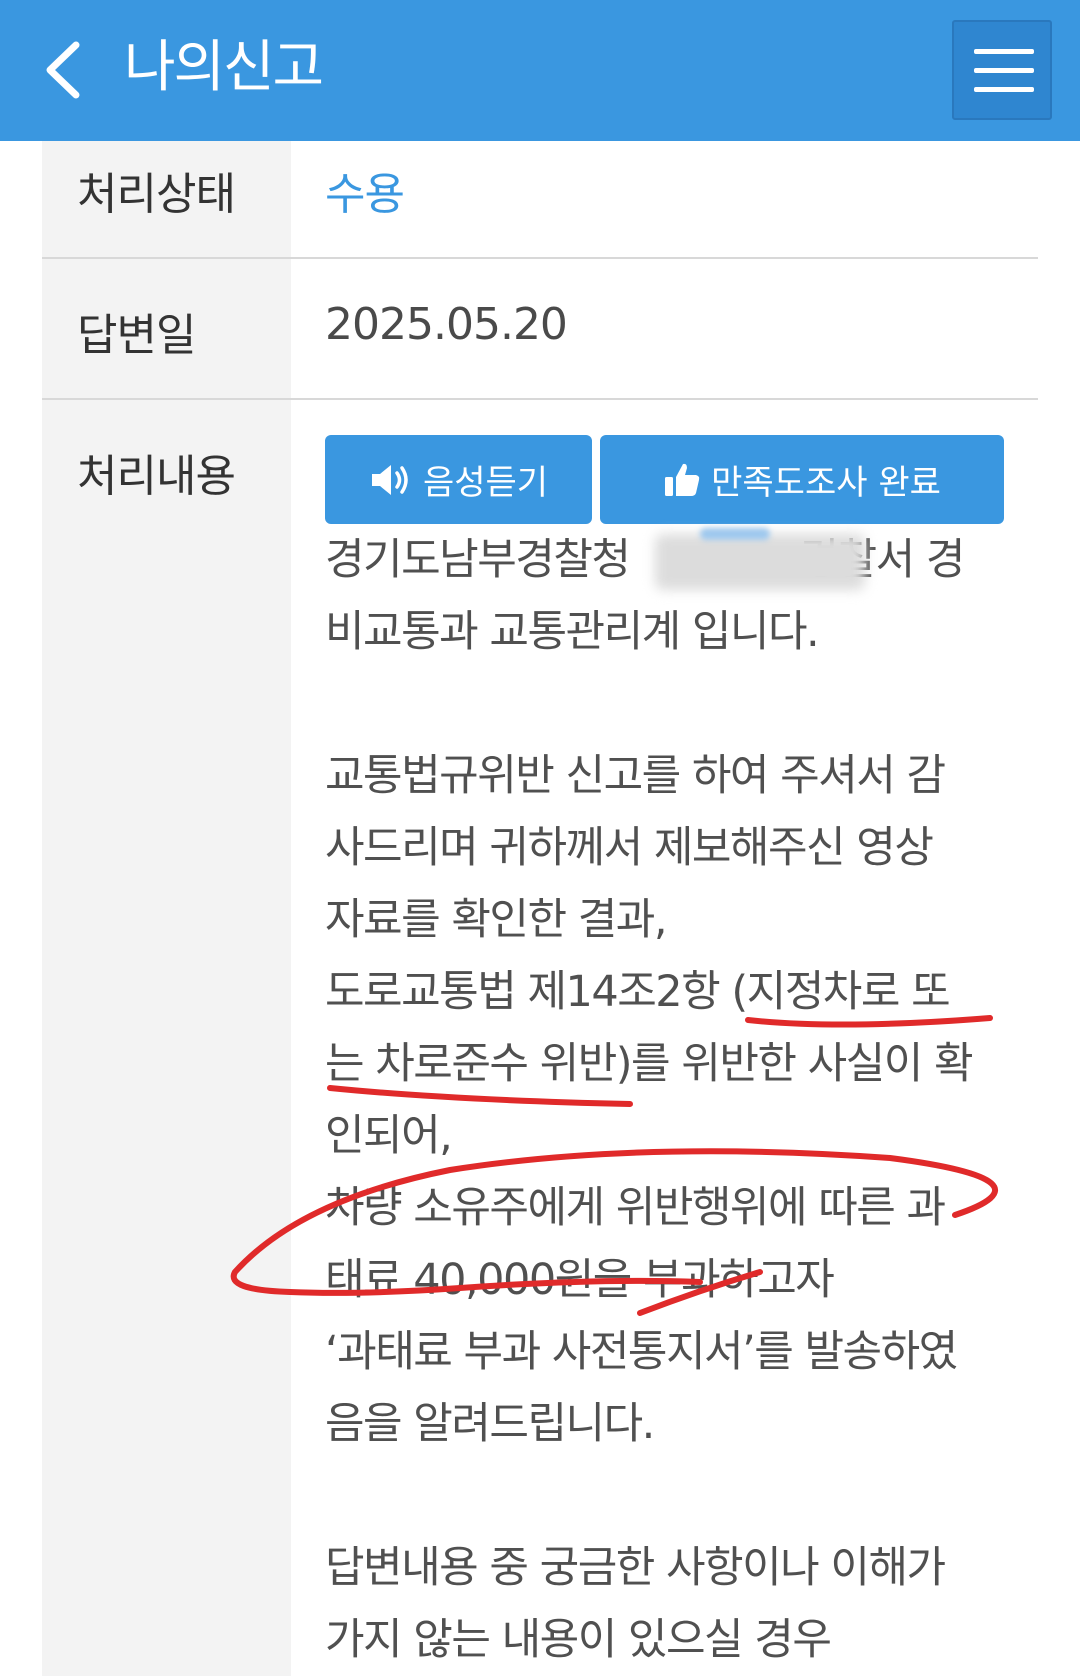 The height and width of the screenshot is (1676, 1080). What do you see at coordinates (496, 920) in the screenshot?
I see `reply-line: 자료를 확인한 결과,` at bounding box center [496, 920].